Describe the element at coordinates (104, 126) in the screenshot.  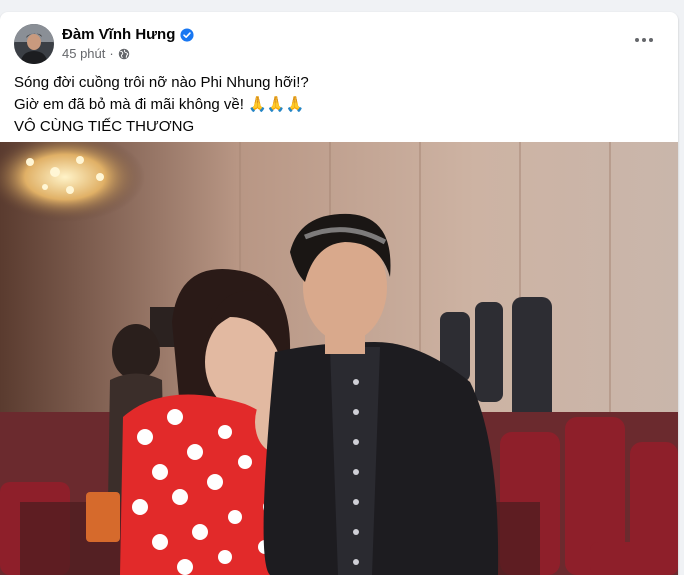
I see `post-text-line: VÔ CÙNG TIẾC THƯƠNG` at that location.